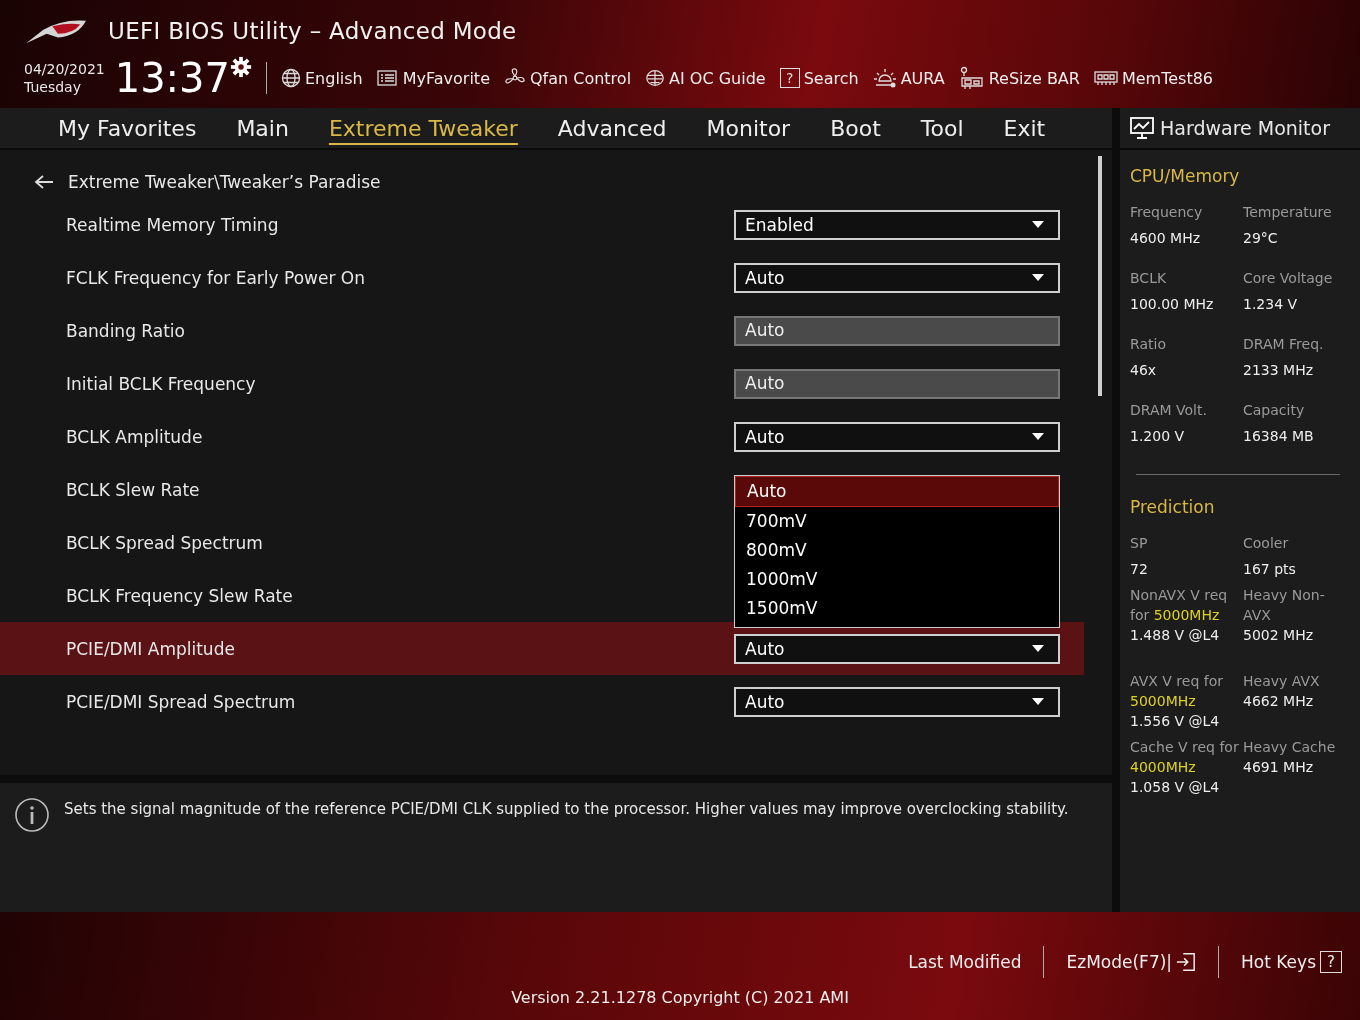 This screenshot has width=1360, height=1020. What do you see at coordinates (1290, 747) in the screenshot?
I see `stat-label: Heavy Cache` at bounding box center [1290, 747].